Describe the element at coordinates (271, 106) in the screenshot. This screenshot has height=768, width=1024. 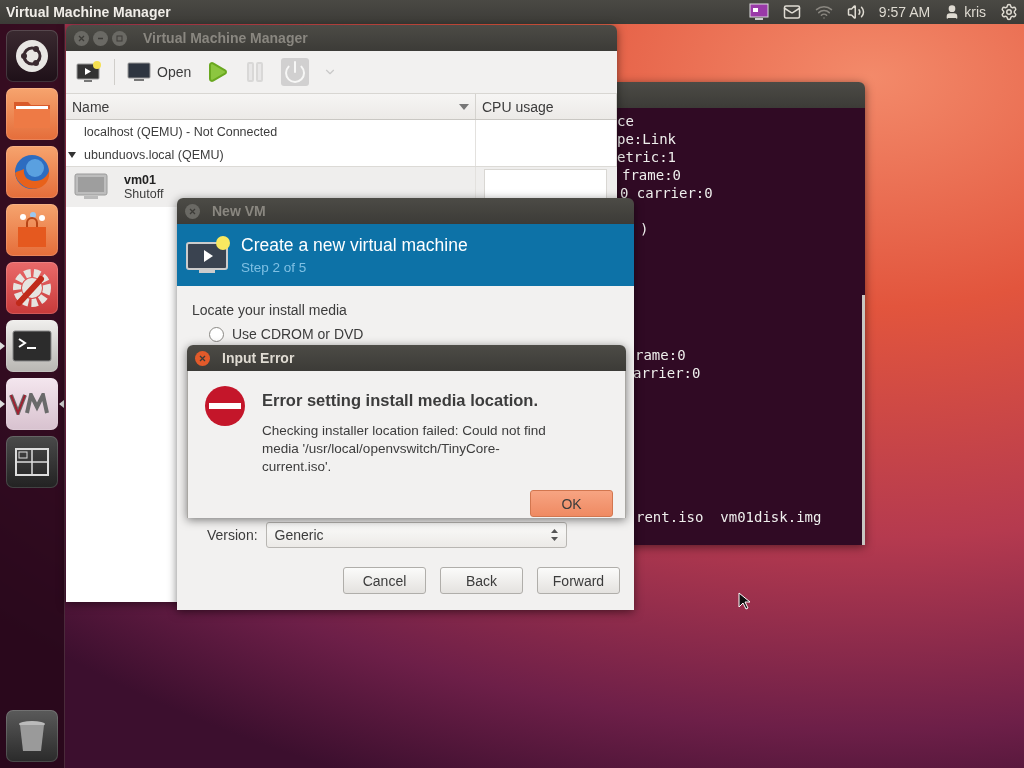
I see `column-header: Name` at that location.